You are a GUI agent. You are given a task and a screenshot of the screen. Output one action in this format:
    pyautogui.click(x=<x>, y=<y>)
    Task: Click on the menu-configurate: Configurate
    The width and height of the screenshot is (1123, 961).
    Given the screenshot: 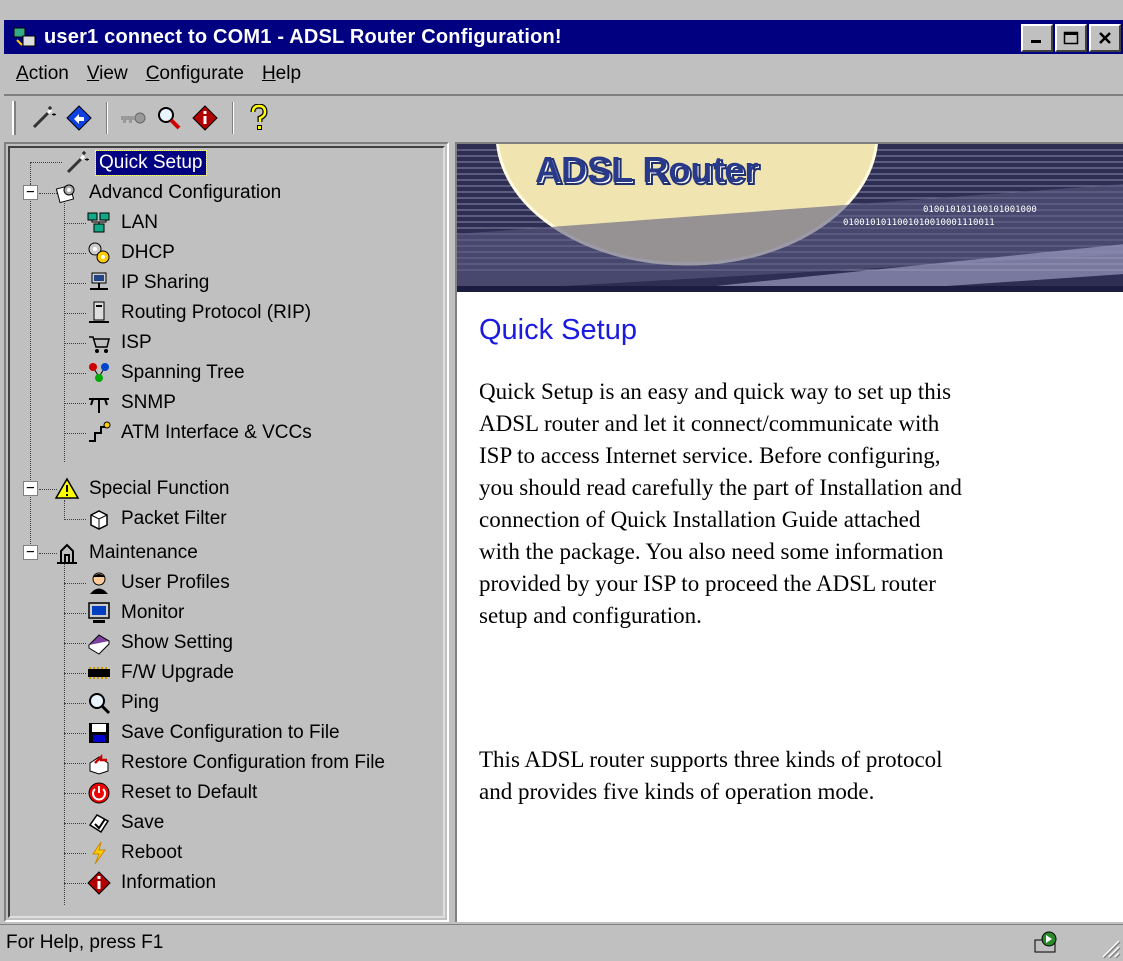 What is the action you would take?
    pyautogui.click(x=195, y=74)
    